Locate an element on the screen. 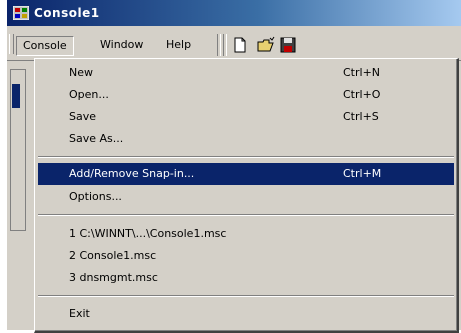  menu-item-add-remove-snap-in: Add/Remove Snap-in... Ctrl+M is located at coordinates (246, 174).